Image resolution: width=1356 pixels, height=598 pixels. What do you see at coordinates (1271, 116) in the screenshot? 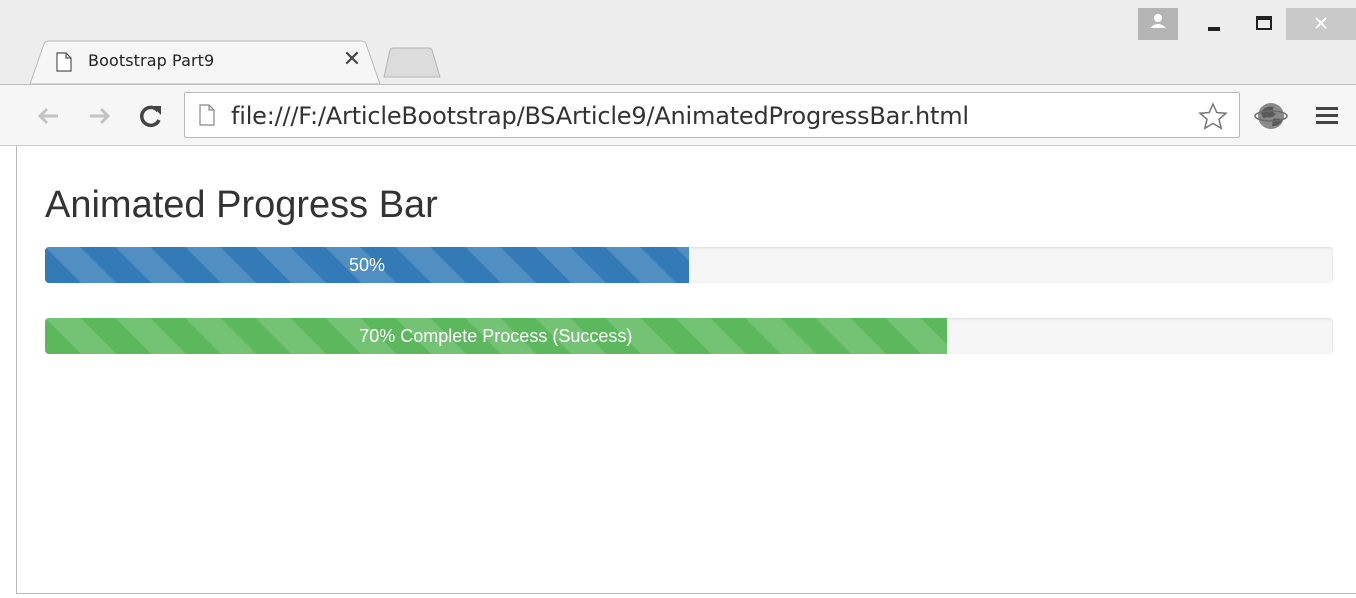
I see `extension-icon` at bounding box center [1271, 116].